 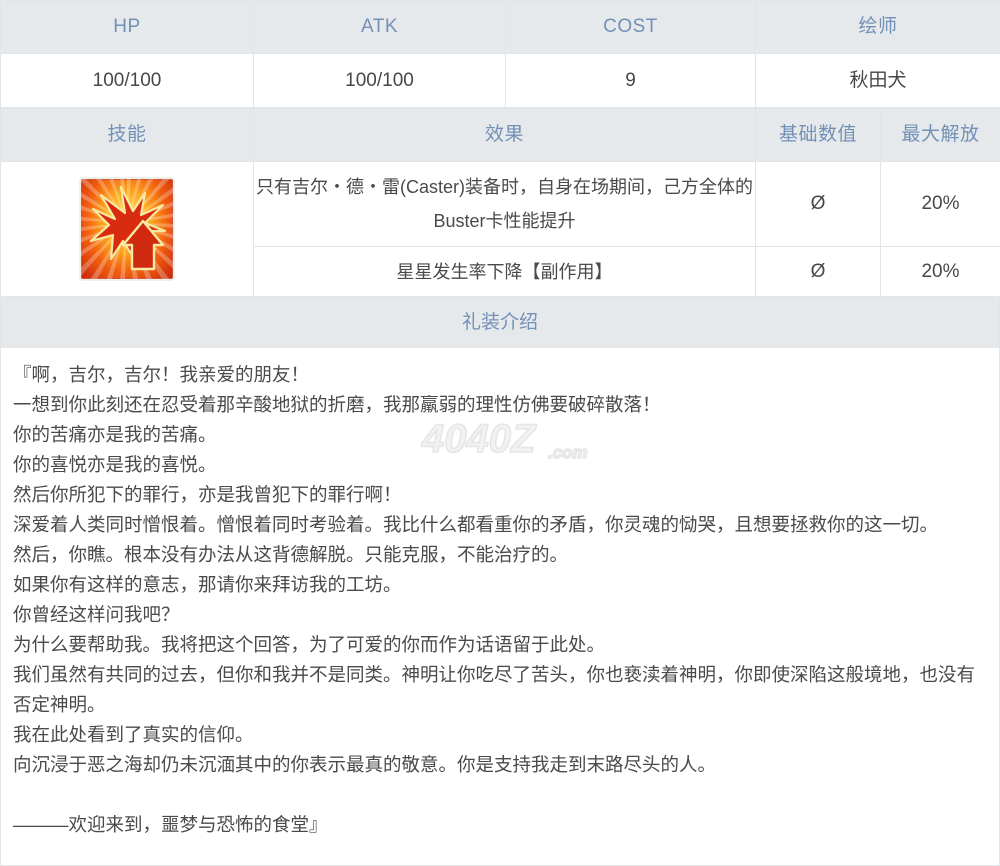 I want to click on description-line: 然后，你瞧。根本没有办法从这背德解脱。只能克服，不能治疗的。, so click(x=291, y=554).